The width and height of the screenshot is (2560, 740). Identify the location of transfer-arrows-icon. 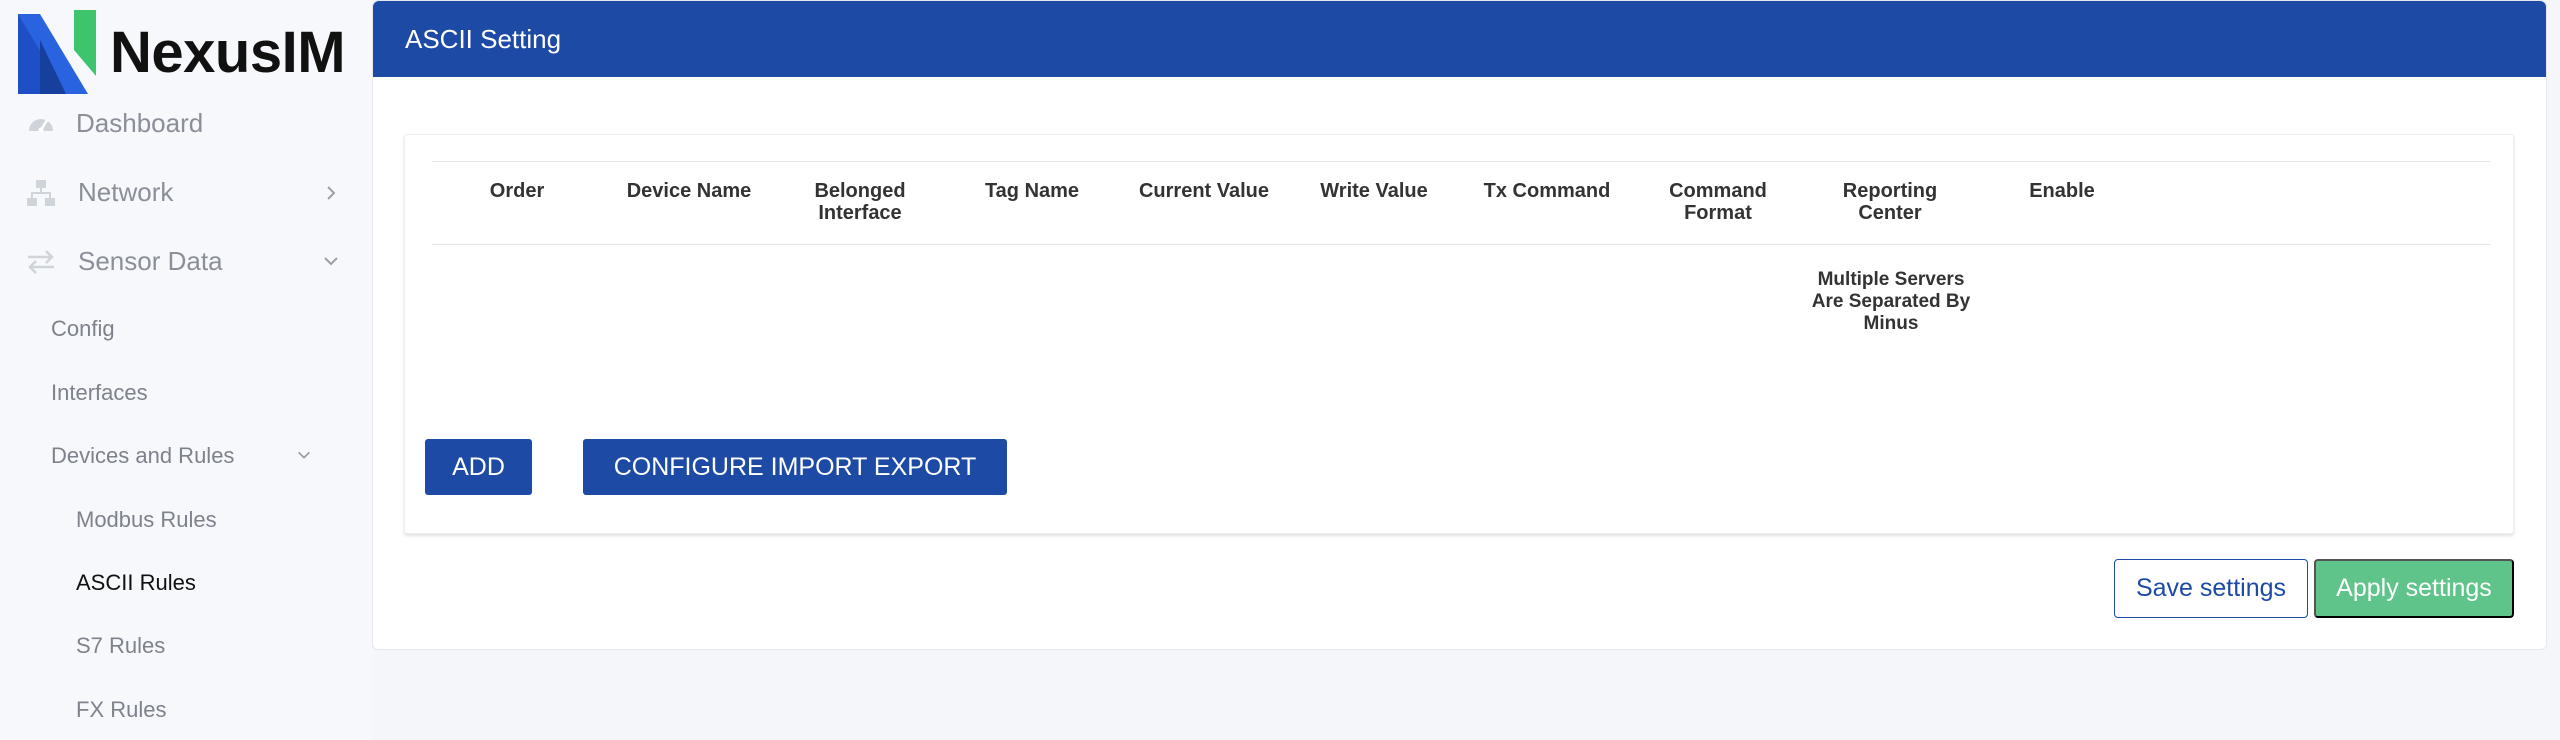
(41, 262).